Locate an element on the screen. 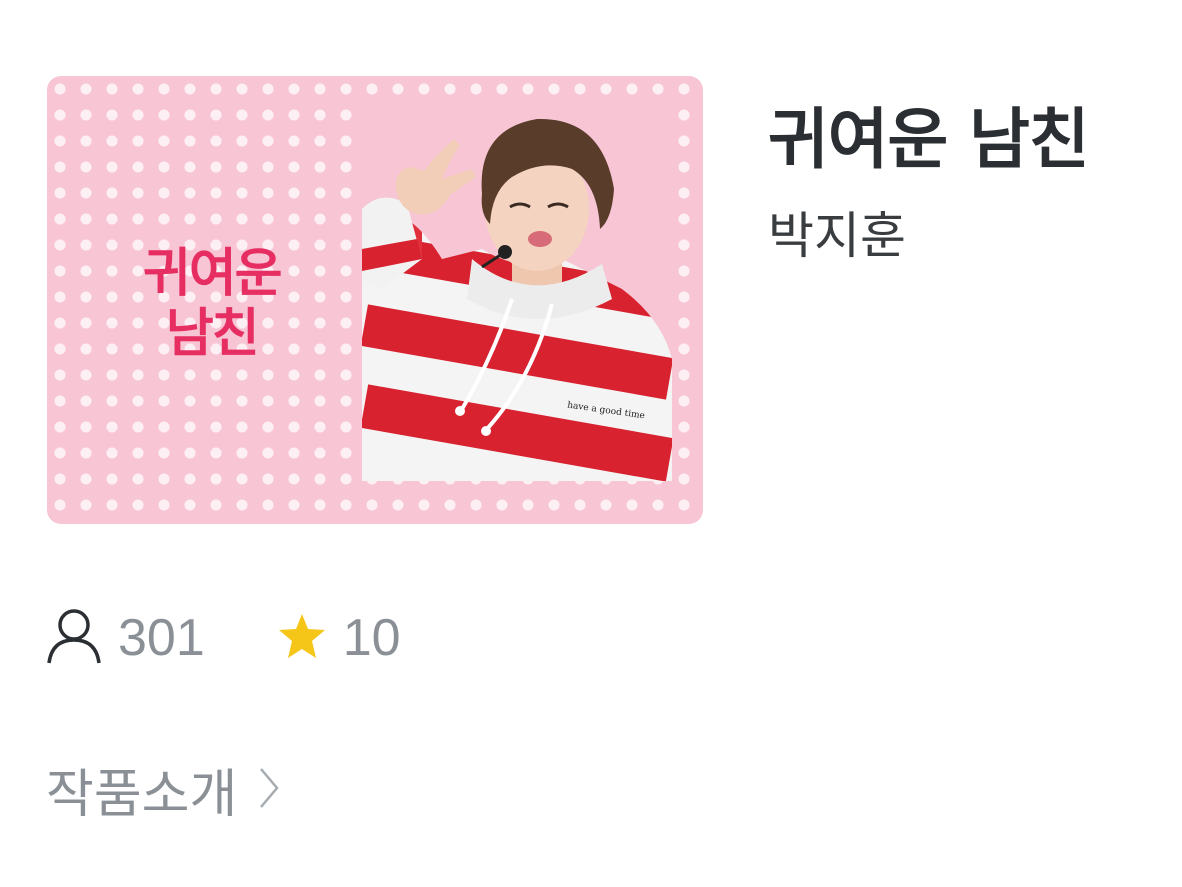  cover-title: 귀여운 남친 is located at coordinates (213, 304).